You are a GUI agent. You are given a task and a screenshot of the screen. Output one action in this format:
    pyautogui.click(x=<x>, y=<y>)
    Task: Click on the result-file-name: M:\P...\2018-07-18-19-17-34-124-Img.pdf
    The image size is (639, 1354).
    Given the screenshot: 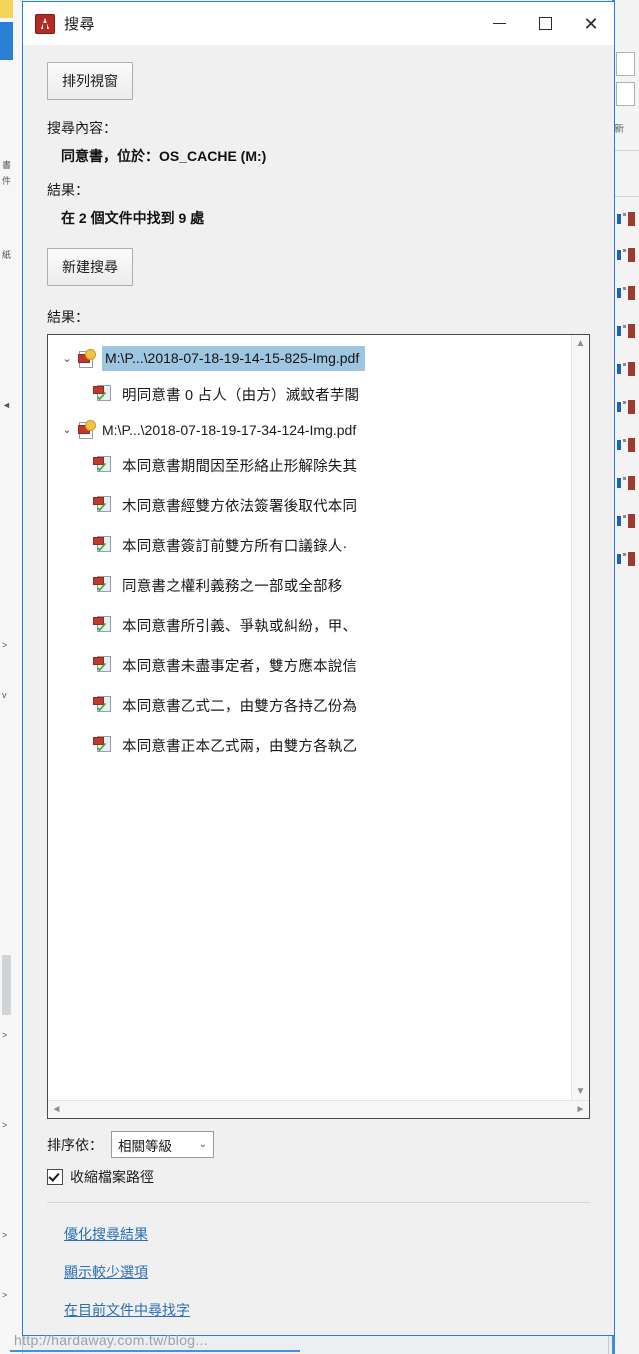 What is the action you would take?
    pyautogui.click(x=229, y=429)
    